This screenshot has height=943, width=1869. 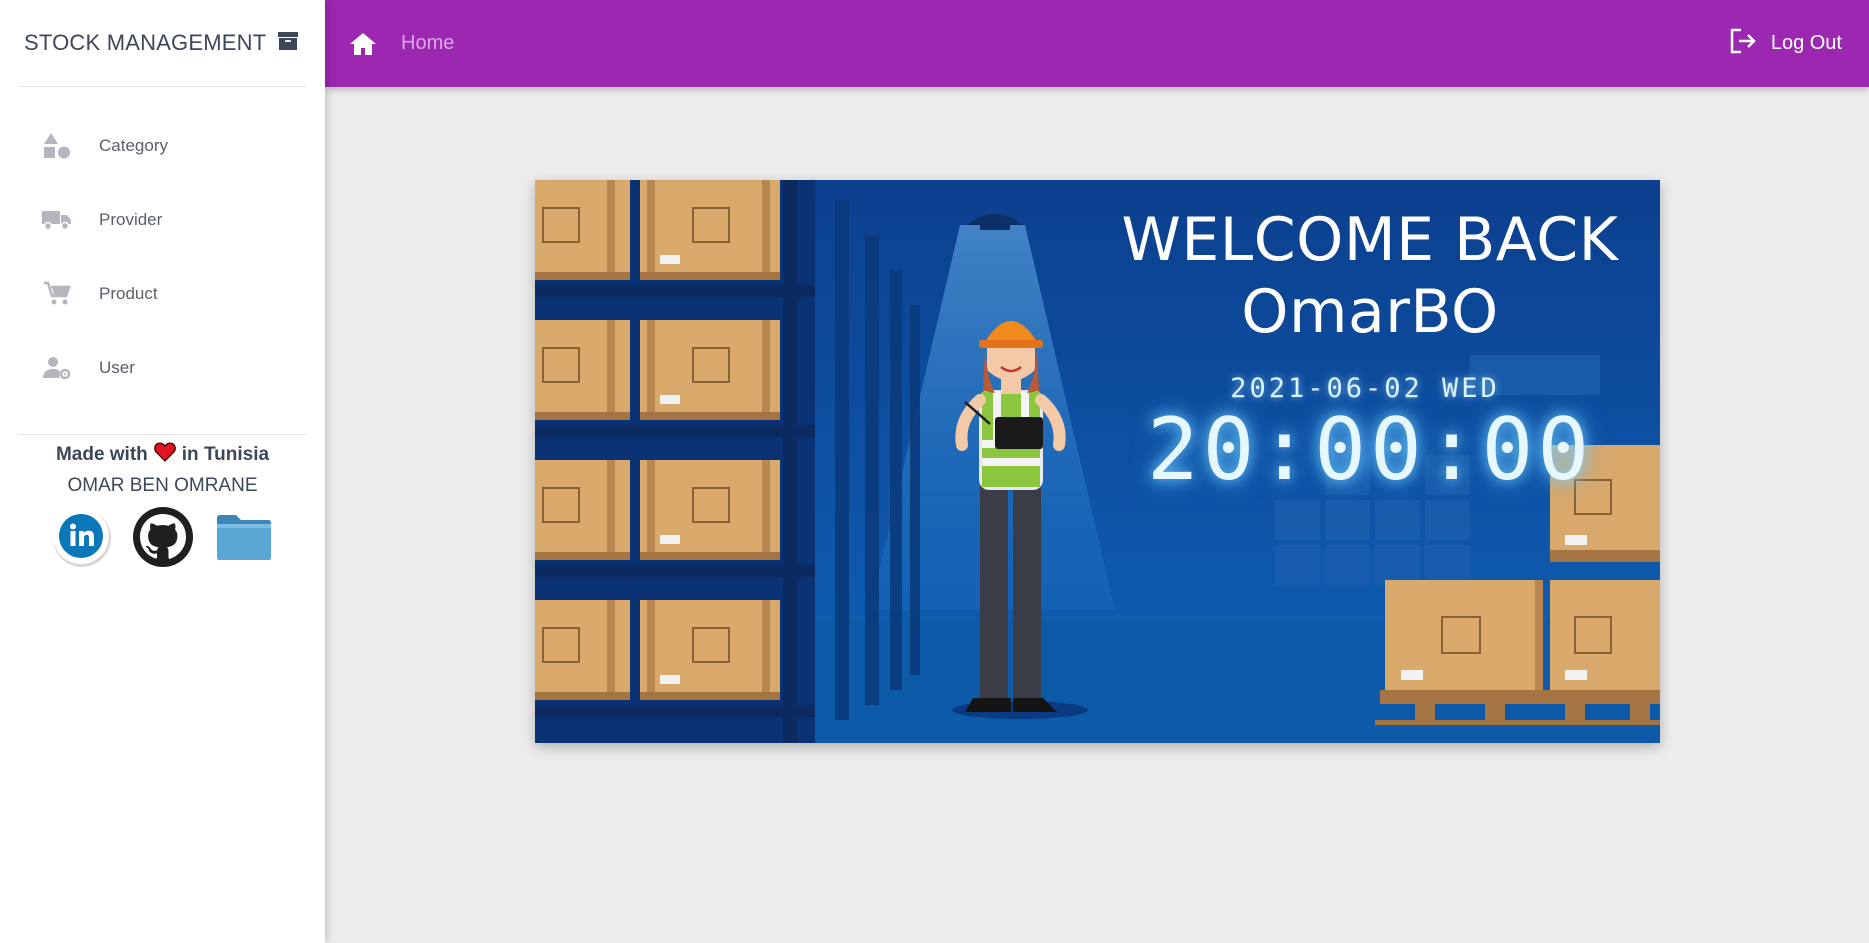 I want to click on sidebar-item-user: User, so click(x=162, y=368).